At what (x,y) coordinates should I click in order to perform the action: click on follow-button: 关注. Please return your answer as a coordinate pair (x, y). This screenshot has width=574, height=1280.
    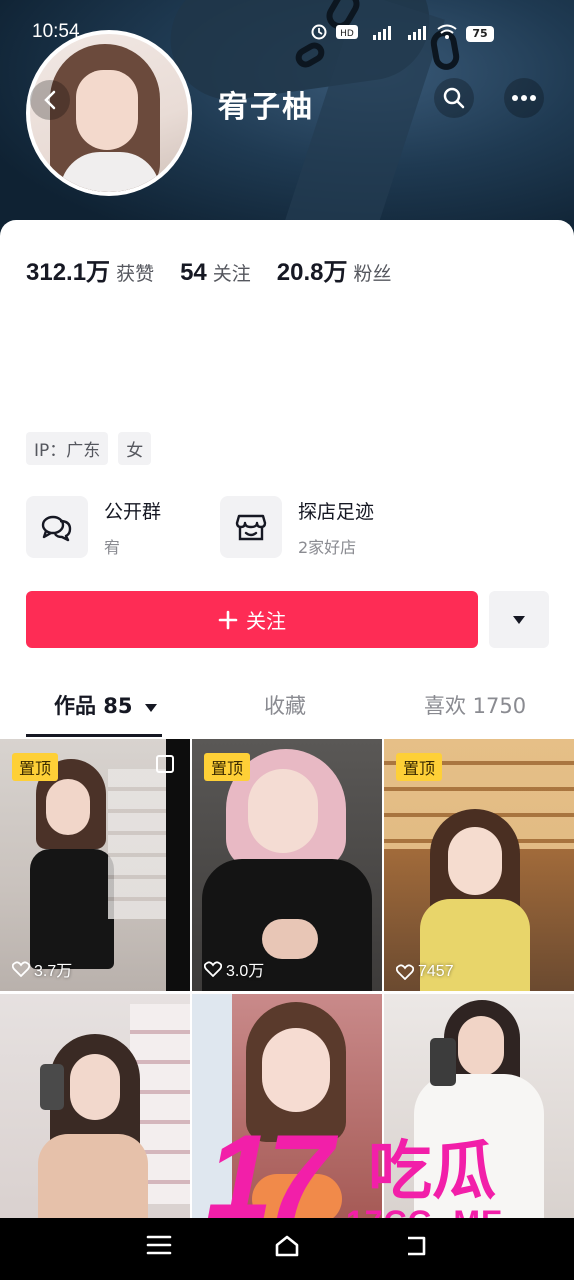
    Looking at the image, I should click on (252, 619).